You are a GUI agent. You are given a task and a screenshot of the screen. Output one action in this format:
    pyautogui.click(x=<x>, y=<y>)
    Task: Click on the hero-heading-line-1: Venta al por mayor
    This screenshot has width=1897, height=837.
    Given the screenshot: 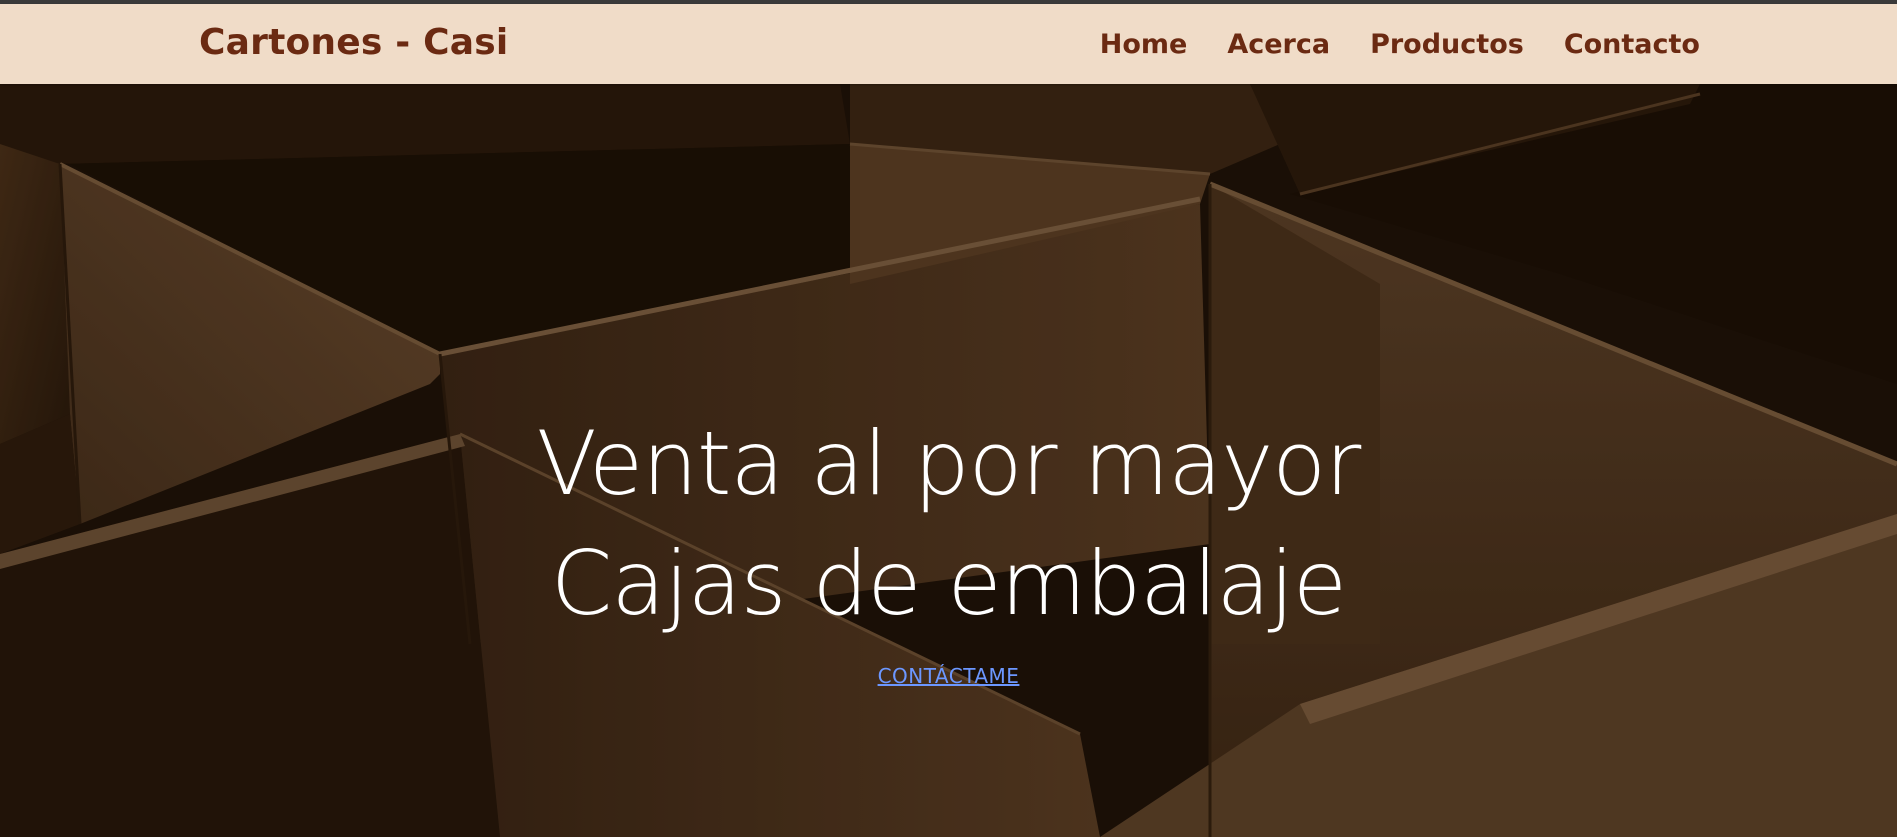 What is the action you would take?
    pyautogui.click(x=949, y=463)
    